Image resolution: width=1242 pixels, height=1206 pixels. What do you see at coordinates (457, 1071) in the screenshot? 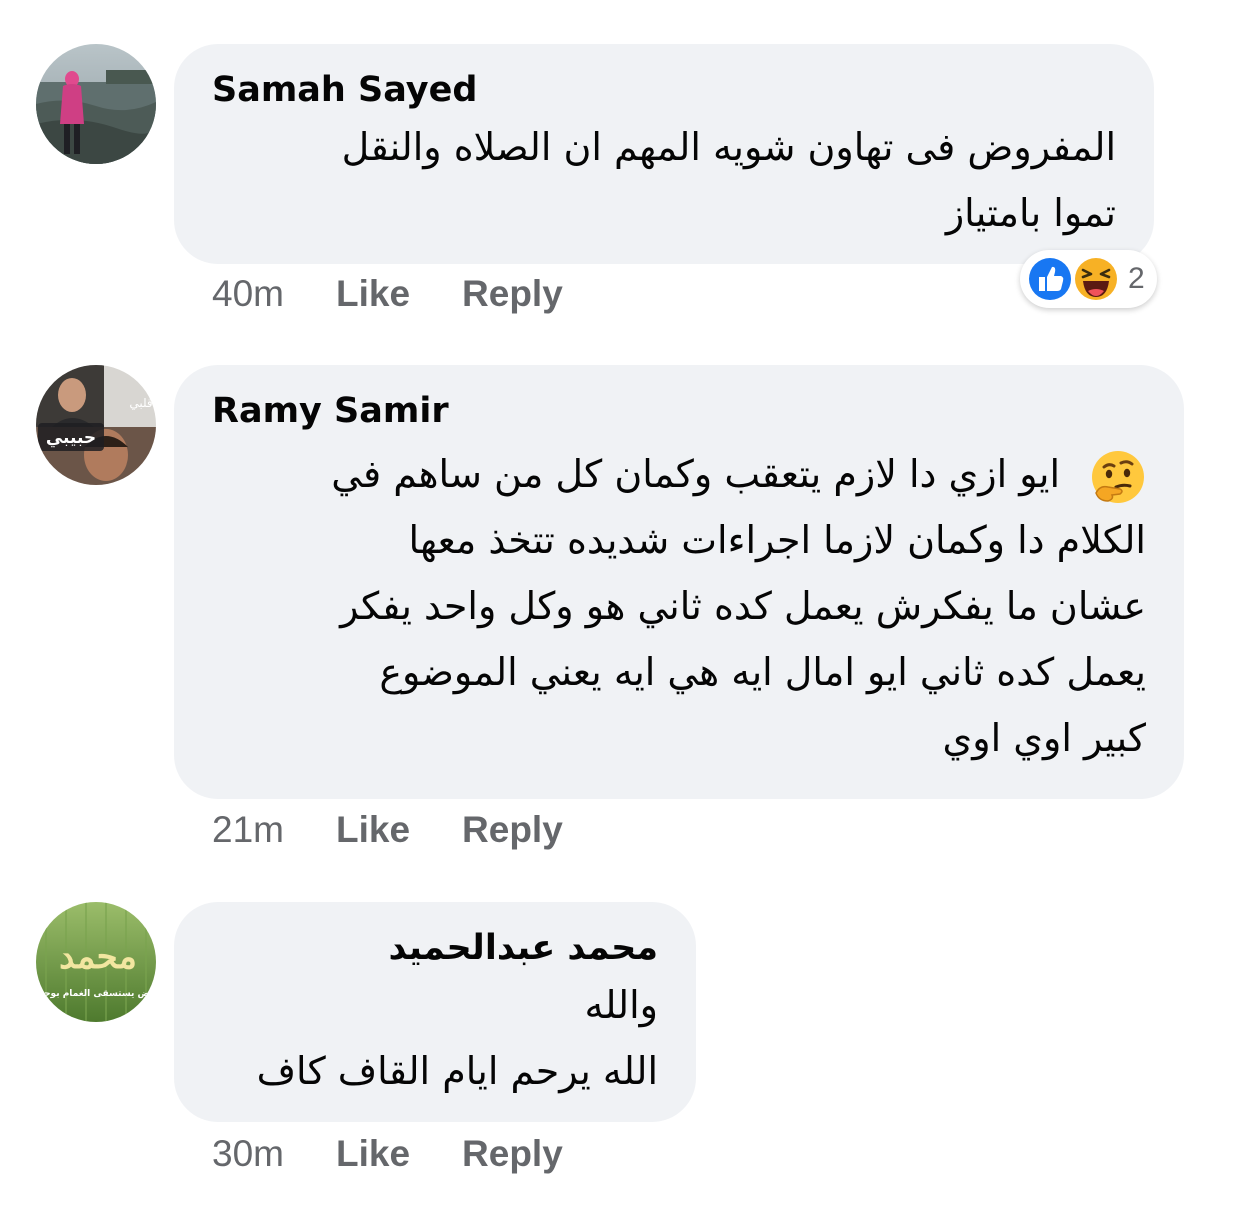
I see `comment-text-line: الله يرحم ايام القاف كاف` at bounding box center [457, 1071].